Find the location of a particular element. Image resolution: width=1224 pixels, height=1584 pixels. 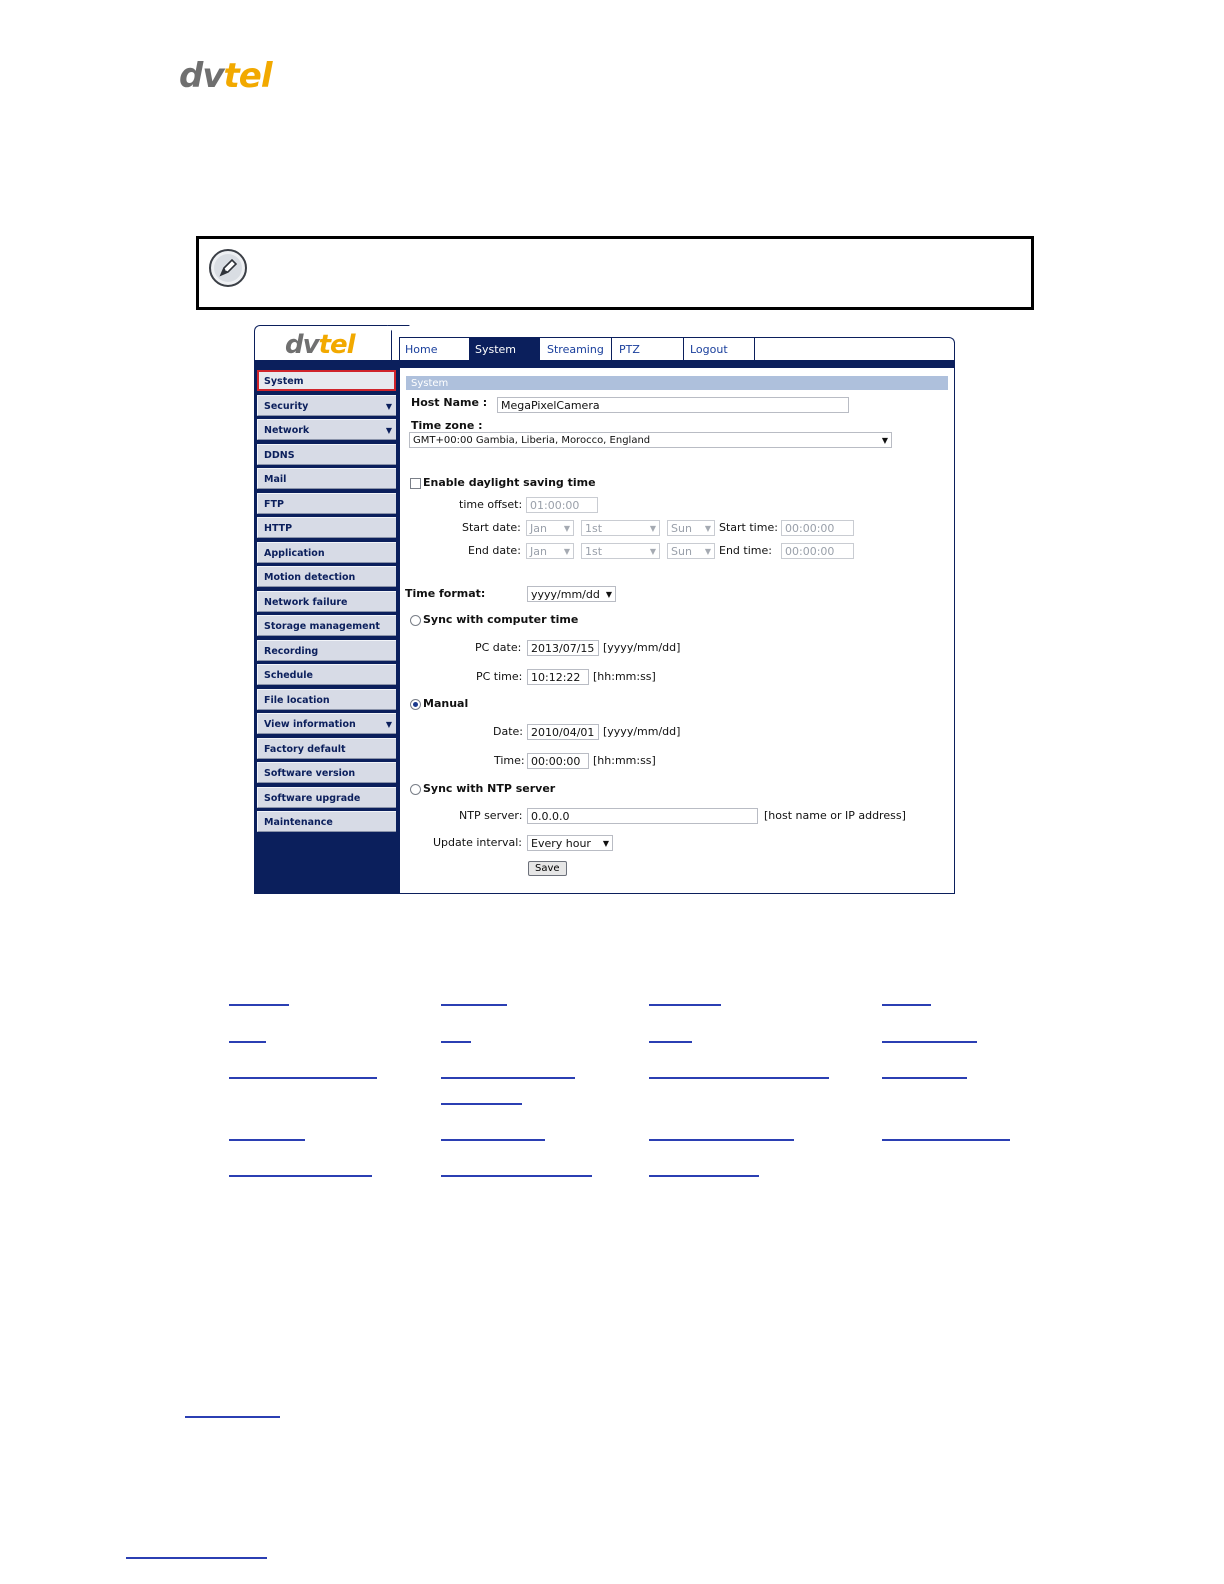

section-title: System is located at coordinates (677, 383).